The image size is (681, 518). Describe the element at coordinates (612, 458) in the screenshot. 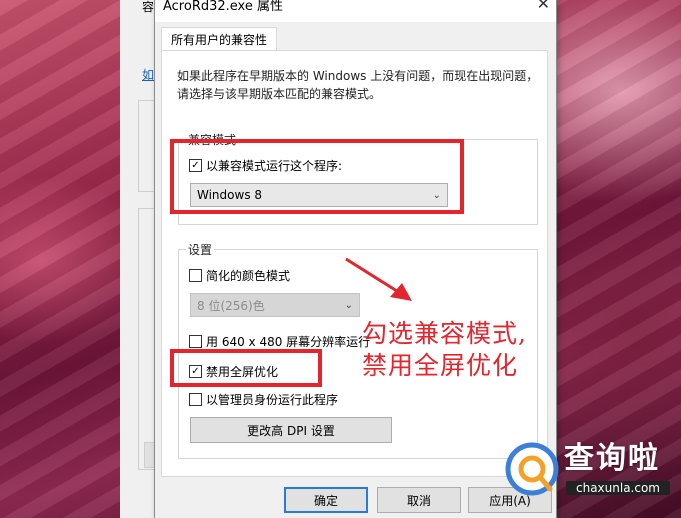

I see `watermark-name: 查询啦` at that location.